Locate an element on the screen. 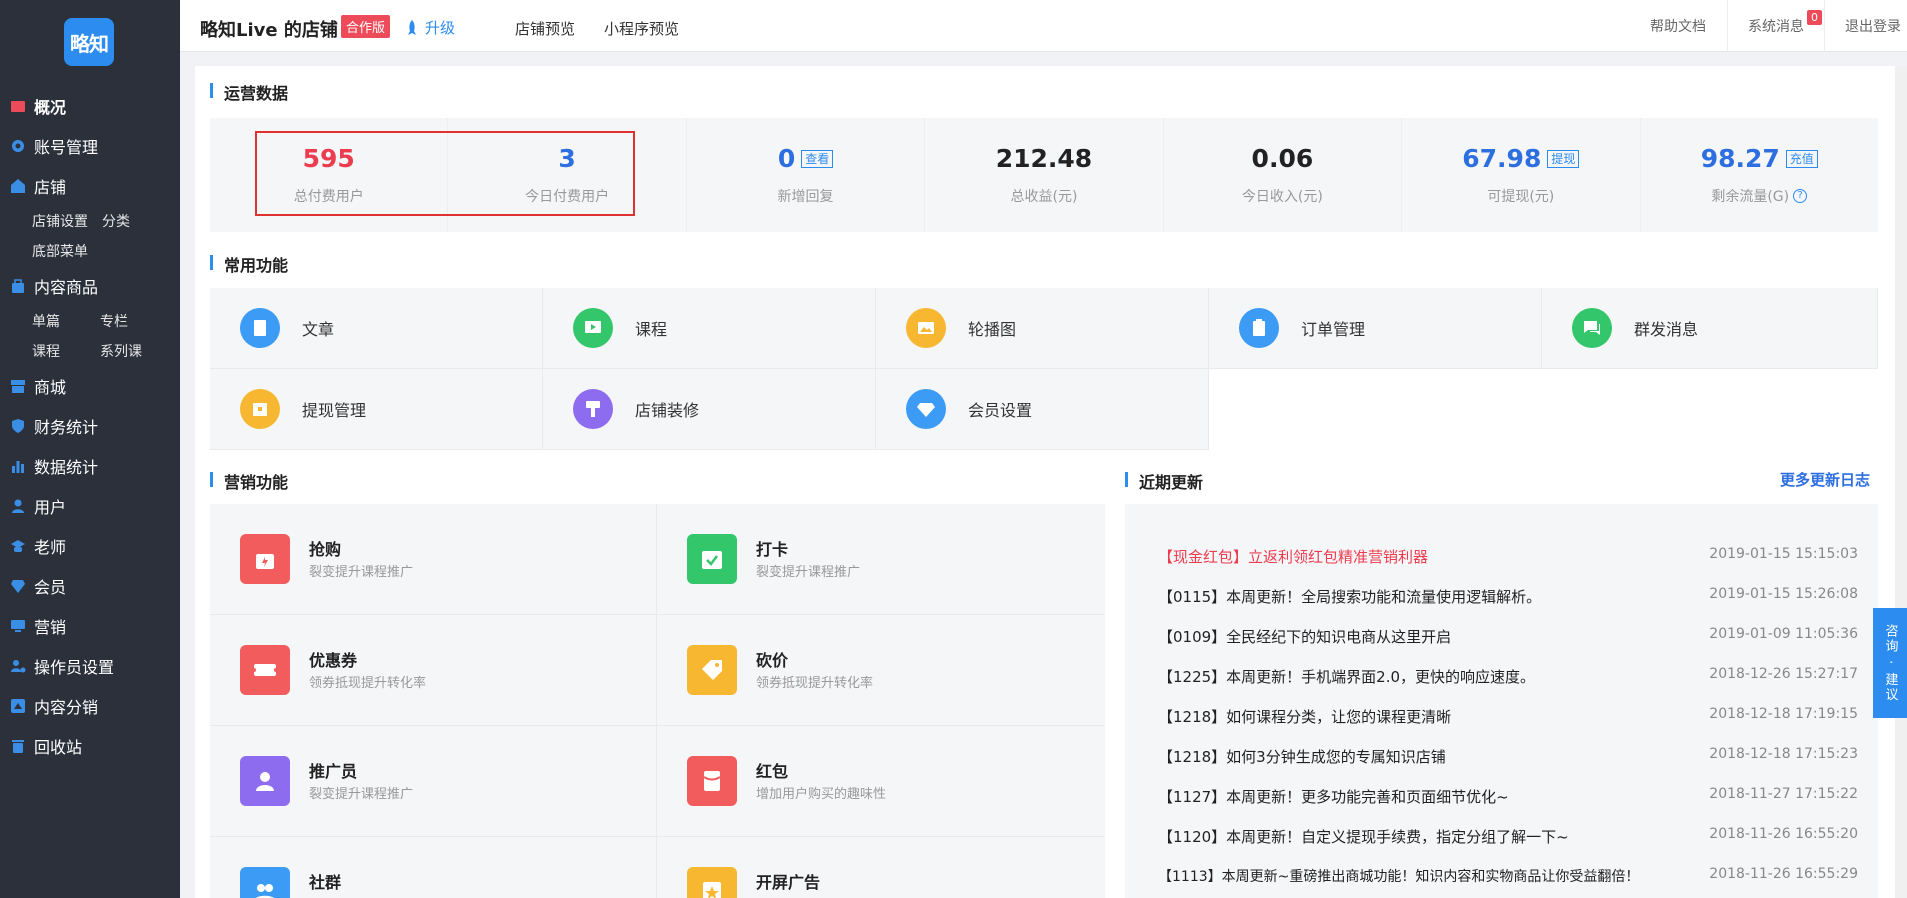 This screenshot has width=1907, height=898. sub-item-bottom-menu: 底部菜单 is located at coordinates (60, 251).